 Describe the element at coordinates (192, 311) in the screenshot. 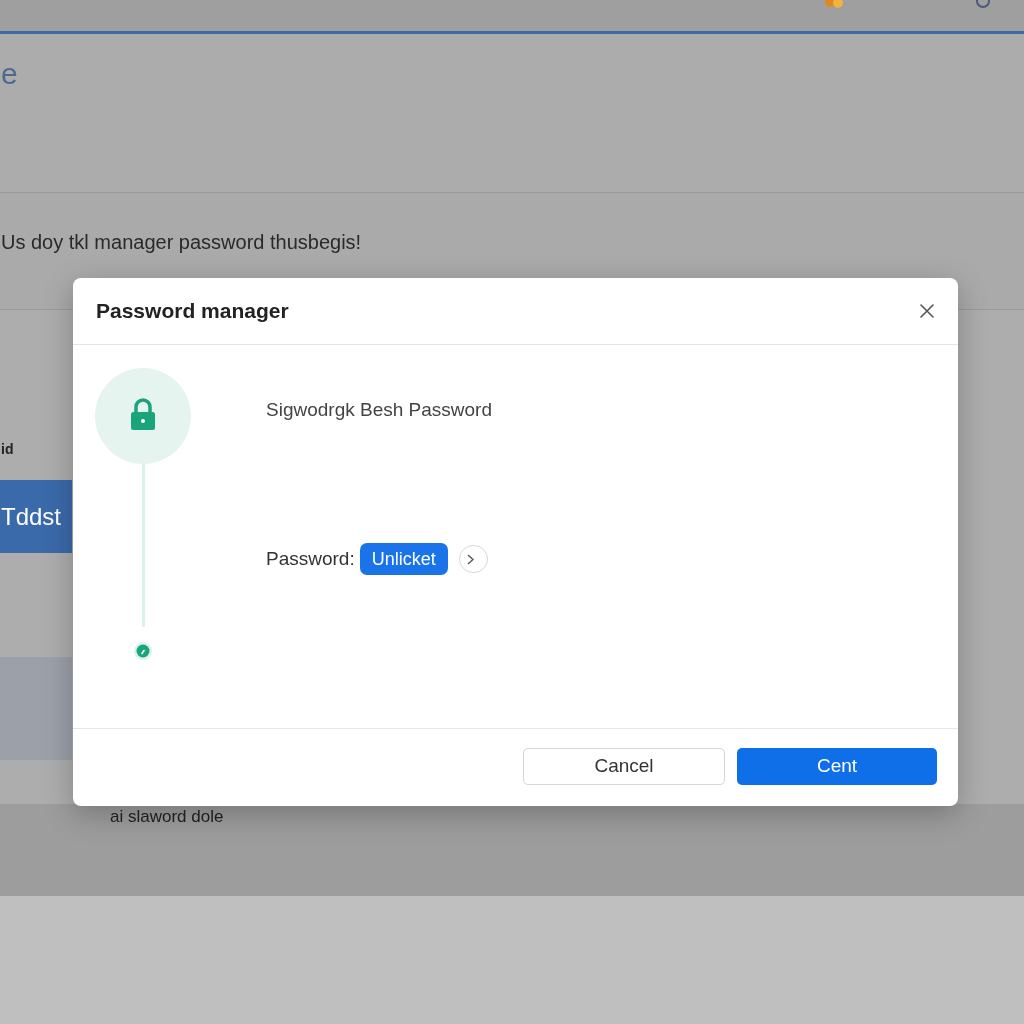

I see `dialog-title: Password manager` at that location.